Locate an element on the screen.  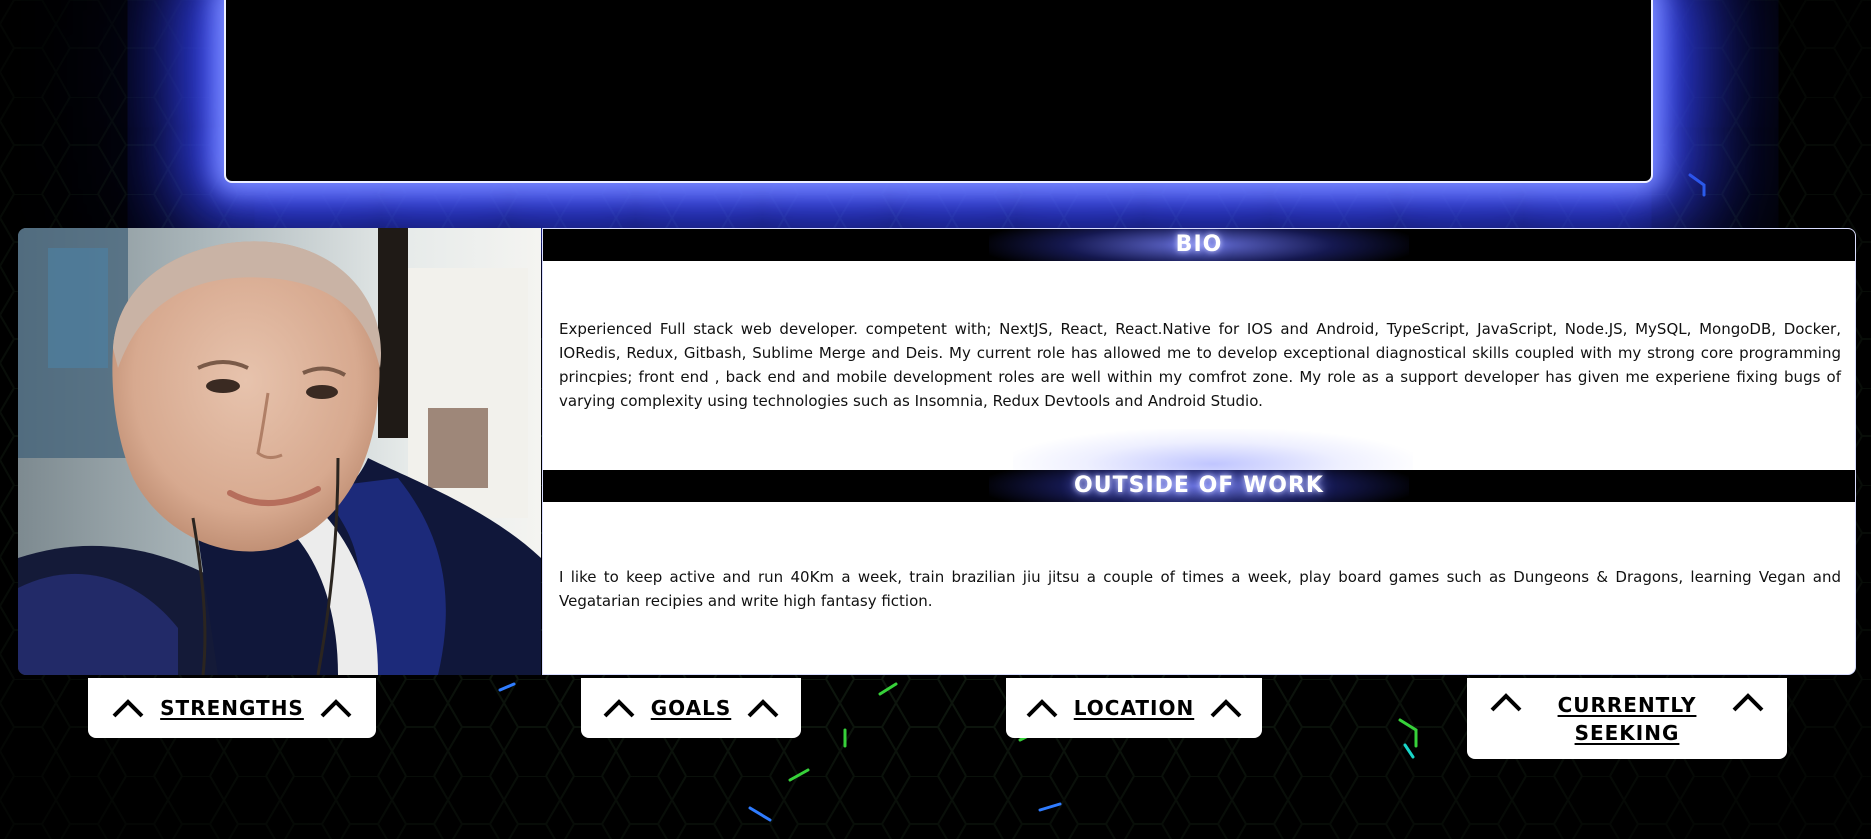
portrait-image is located at coordinates (279, 451).